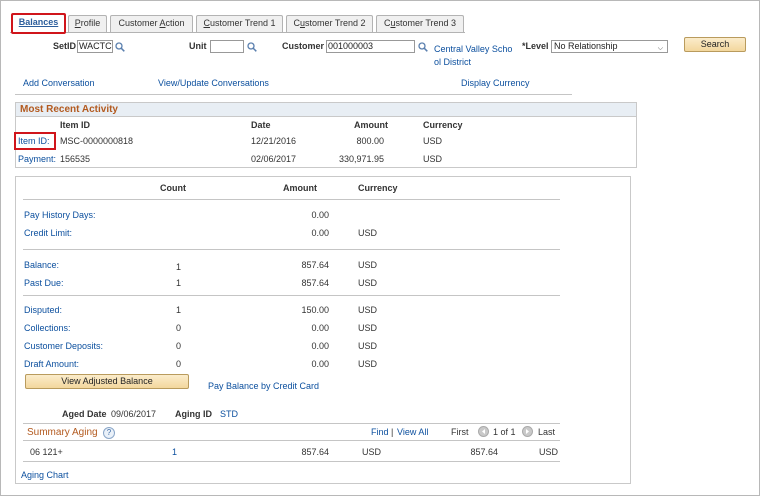 The height and width of the screenshot is (497, 761). Describe the element at coordinates (44, 283) in the screenshot. I see `past-due-label: Past Due:` at that location.